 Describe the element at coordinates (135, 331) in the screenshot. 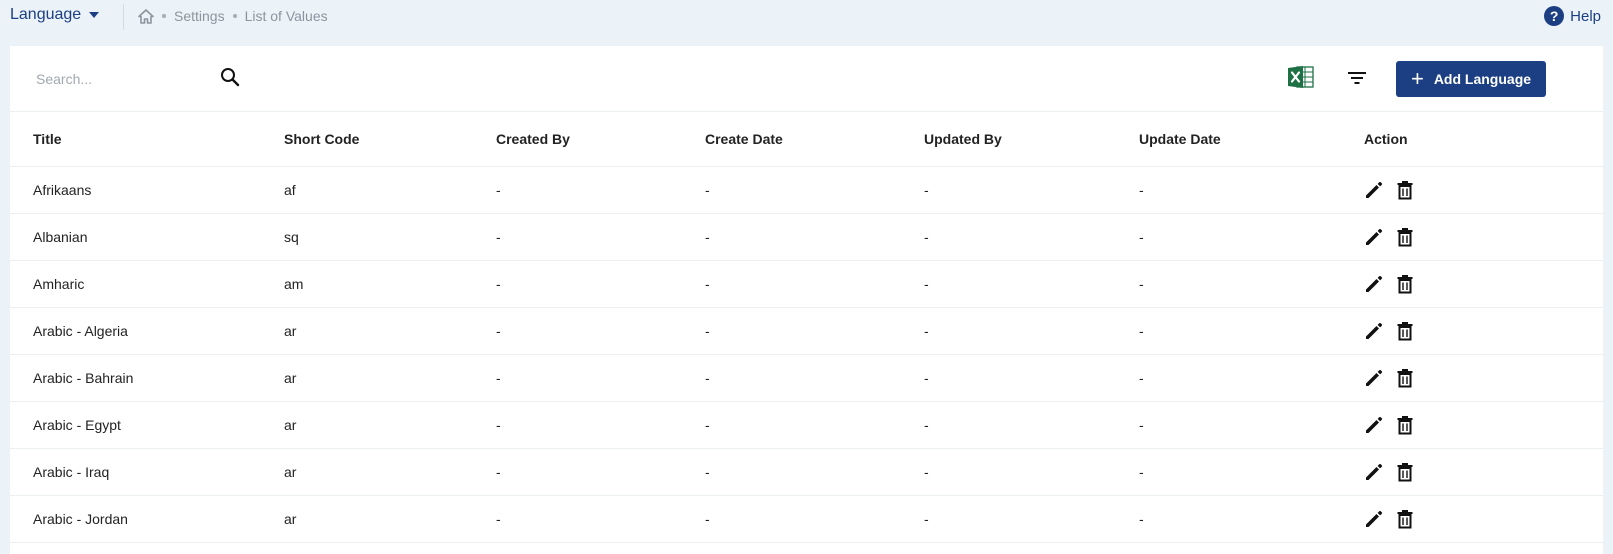

I see `cell-title: Arabic - Algeria` at that location.